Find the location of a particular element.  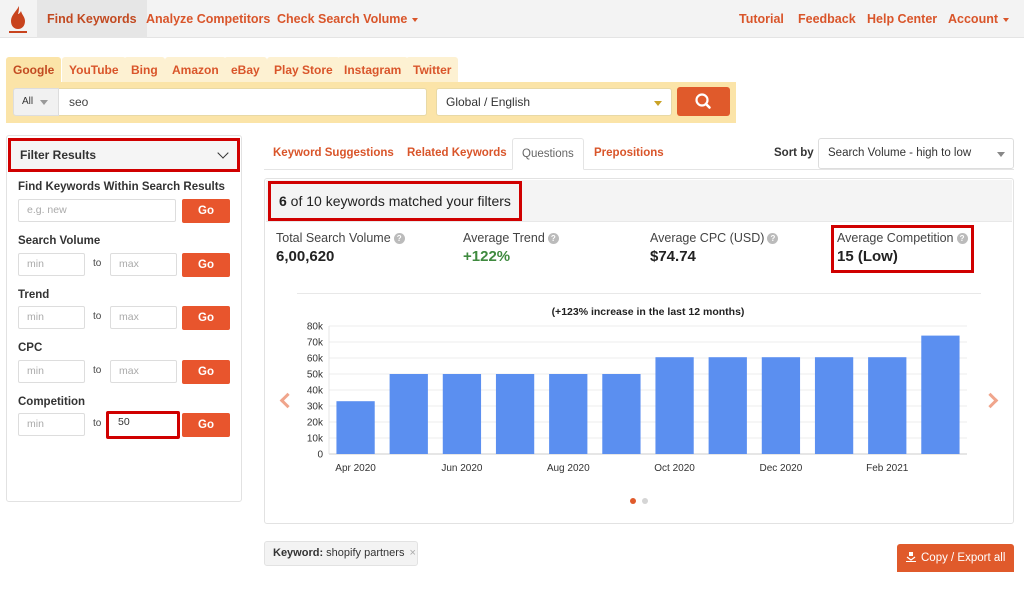

trend-max-input: max is located at coordinates (143, 317).